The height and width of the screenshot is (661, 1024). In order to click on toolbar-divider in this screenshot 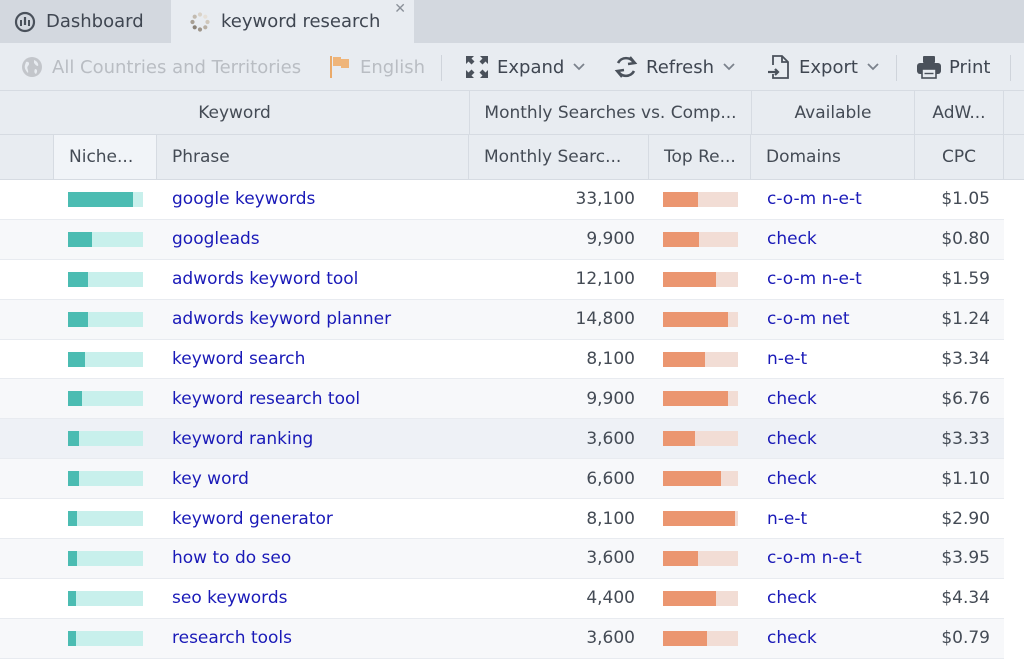, I will do `click(441, 68)`.